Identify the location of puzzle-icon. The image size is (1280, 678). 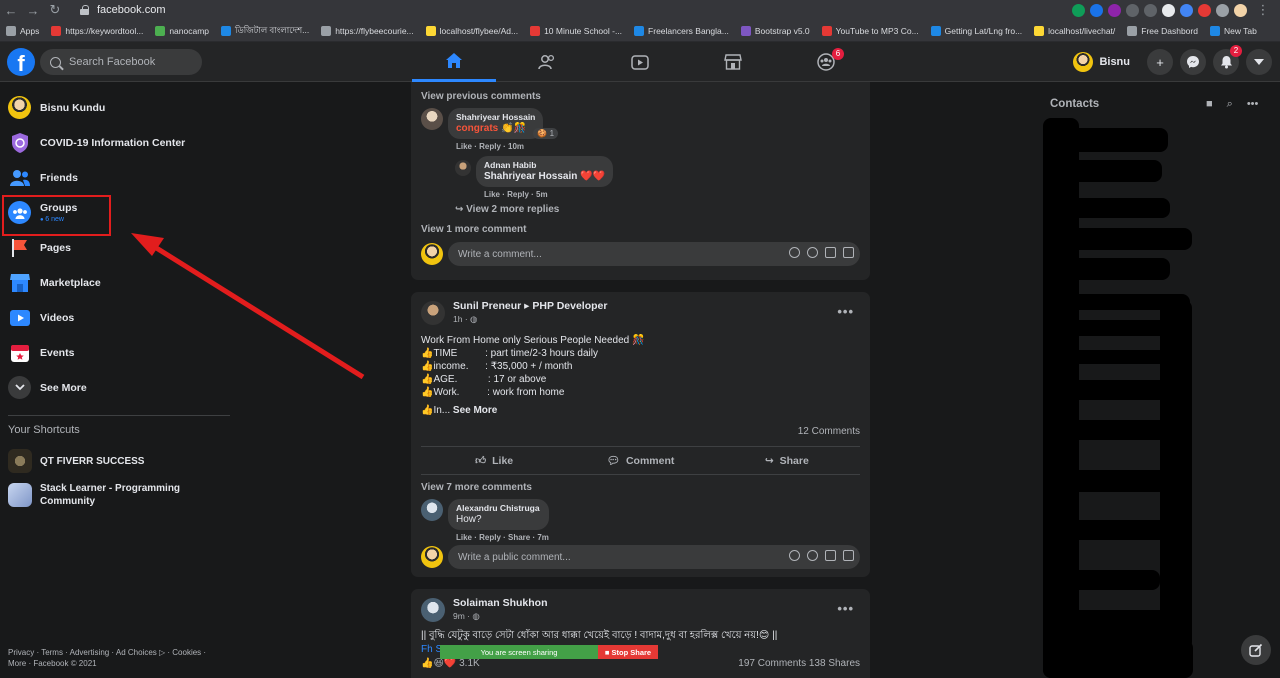
(1222, 10).